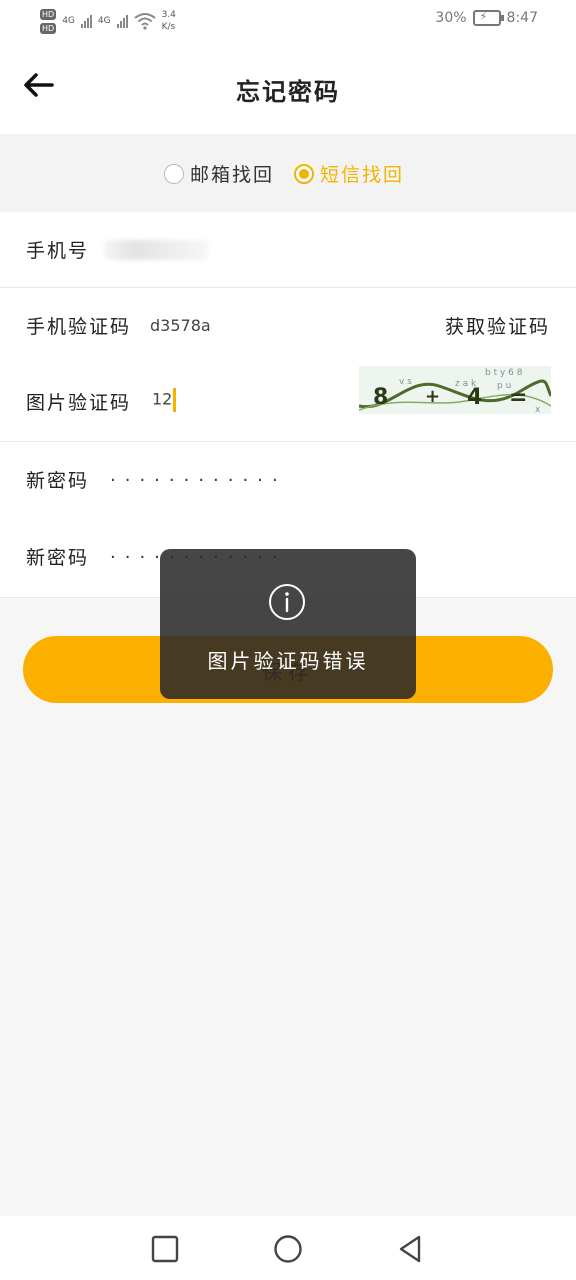 The height and width of the screenshot is (1280, 576). Describe the element at coordinates (175, 400) in the screenshot. I see `text-cursor` at that location.